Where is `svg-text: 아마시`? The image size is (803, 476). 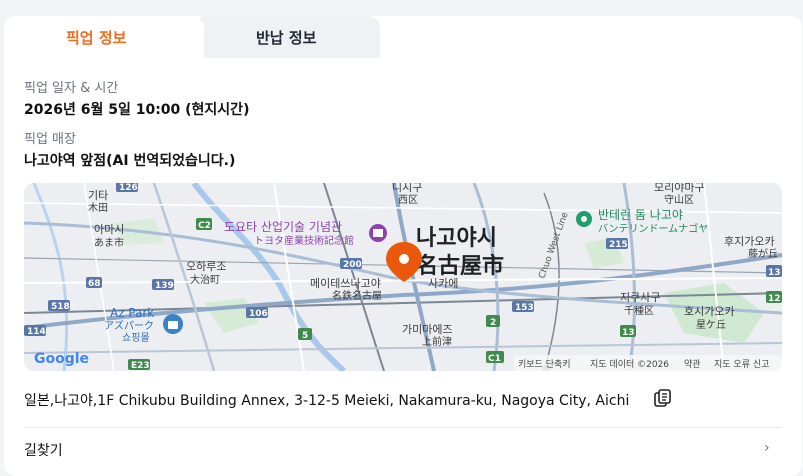 svg-text: 아마시 is located at coordinates (109, 229).